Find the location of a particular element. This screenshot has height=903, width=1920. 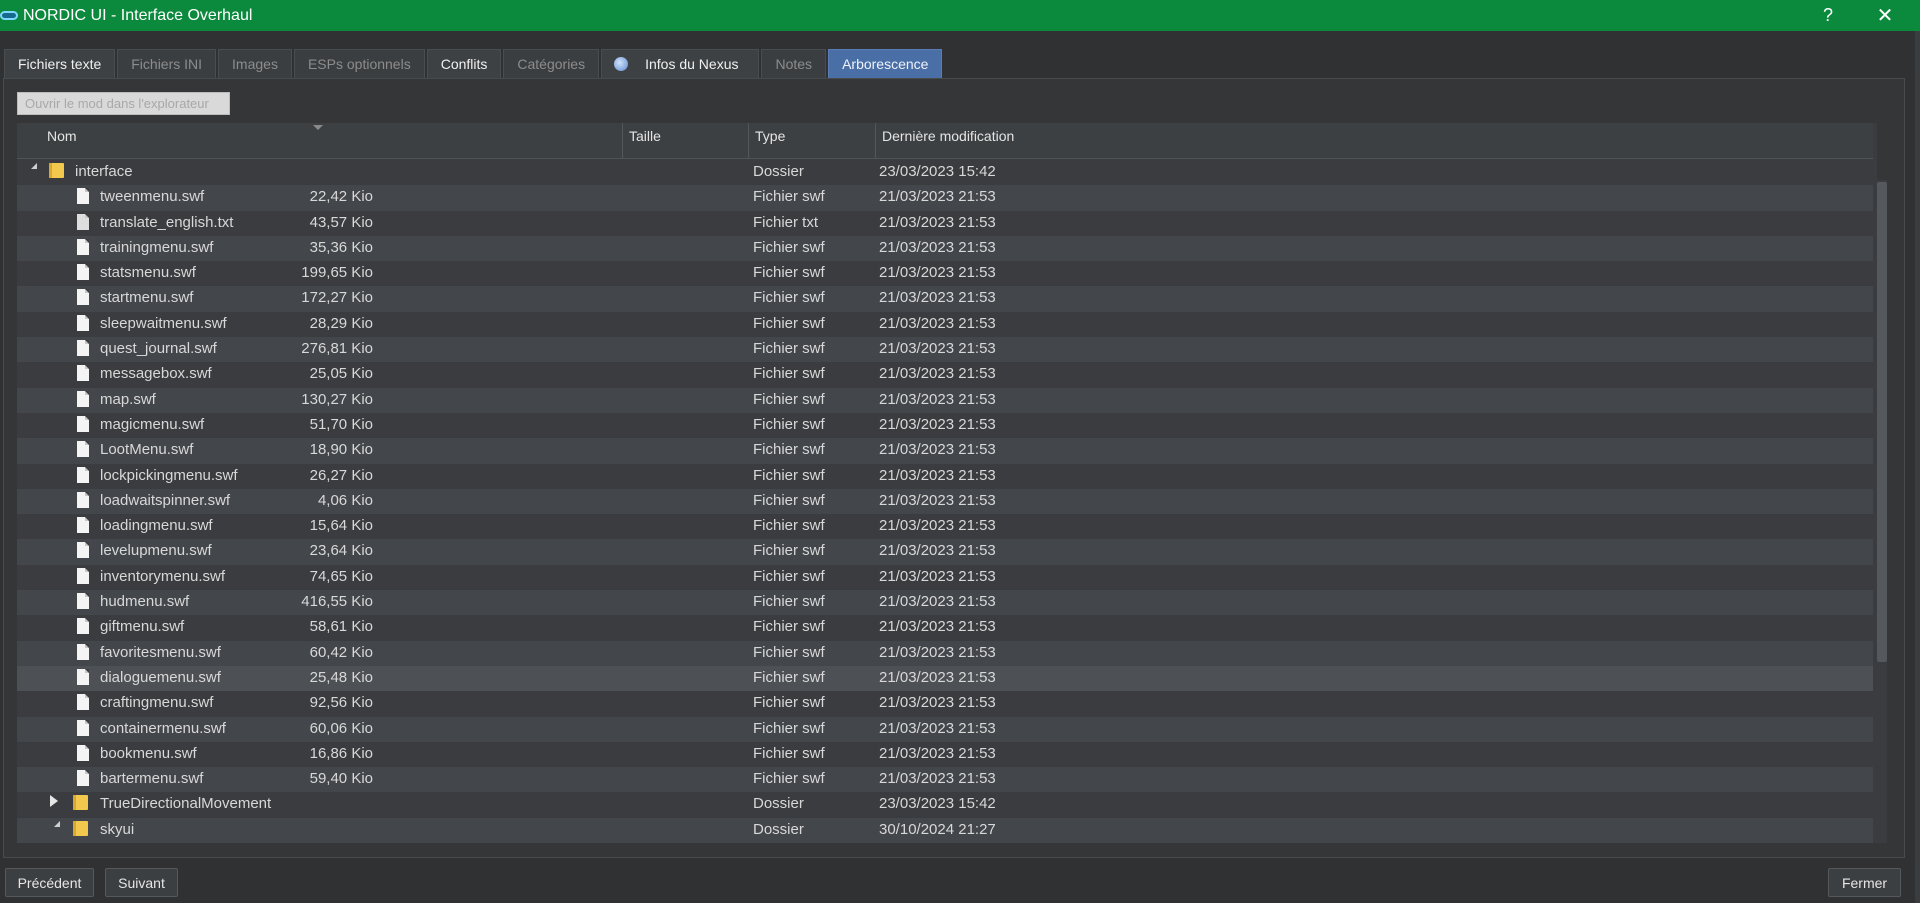

item-size: 25,48 Kio is located at coordinates (341, 677).